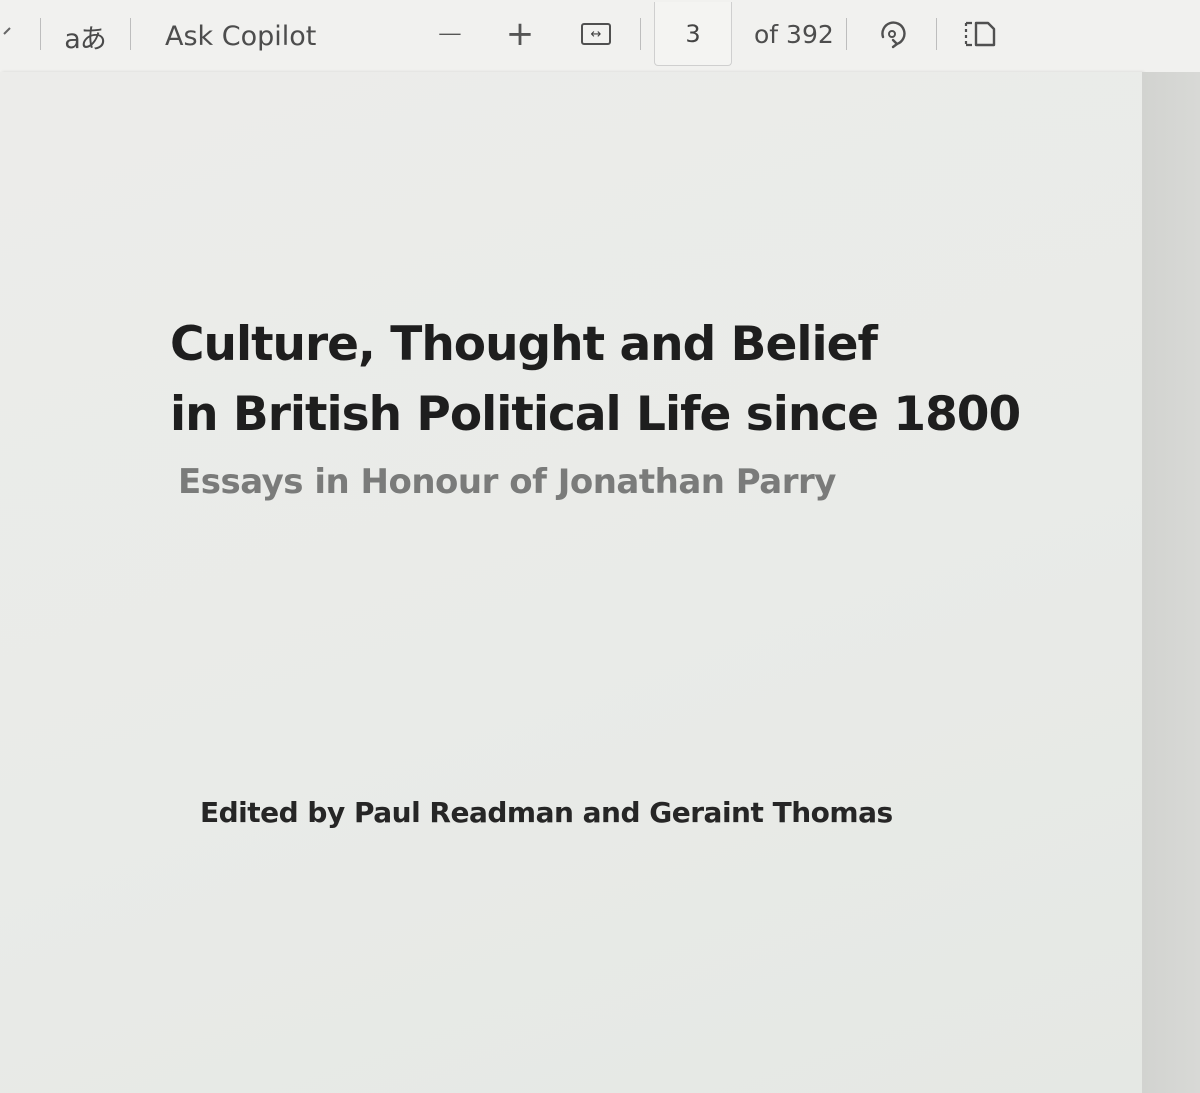 This screenshot has height=1093, width=1200. Describe the element at coordinates (524, 344) in the screenshot. I see `book-title-line-1: Culture, Thought and Belief` at that location.